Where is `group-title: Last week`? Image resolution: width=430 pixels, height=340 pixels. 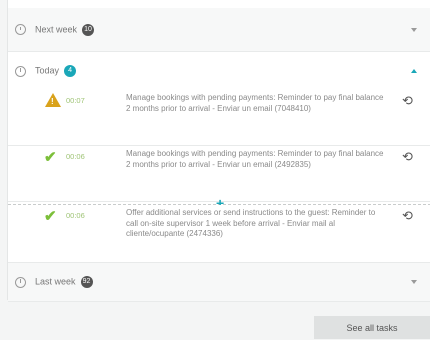
group-title: Last week is located at coordinates (55, 281).